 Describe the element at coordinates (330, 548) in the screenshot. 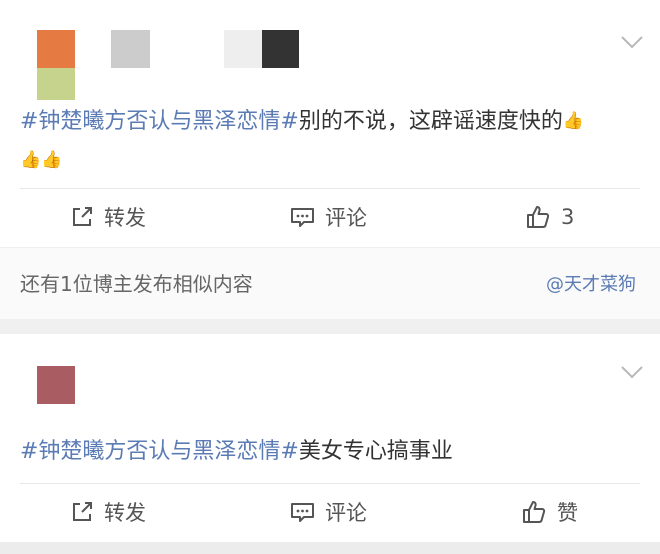

I see `bottom-separator` at that location.